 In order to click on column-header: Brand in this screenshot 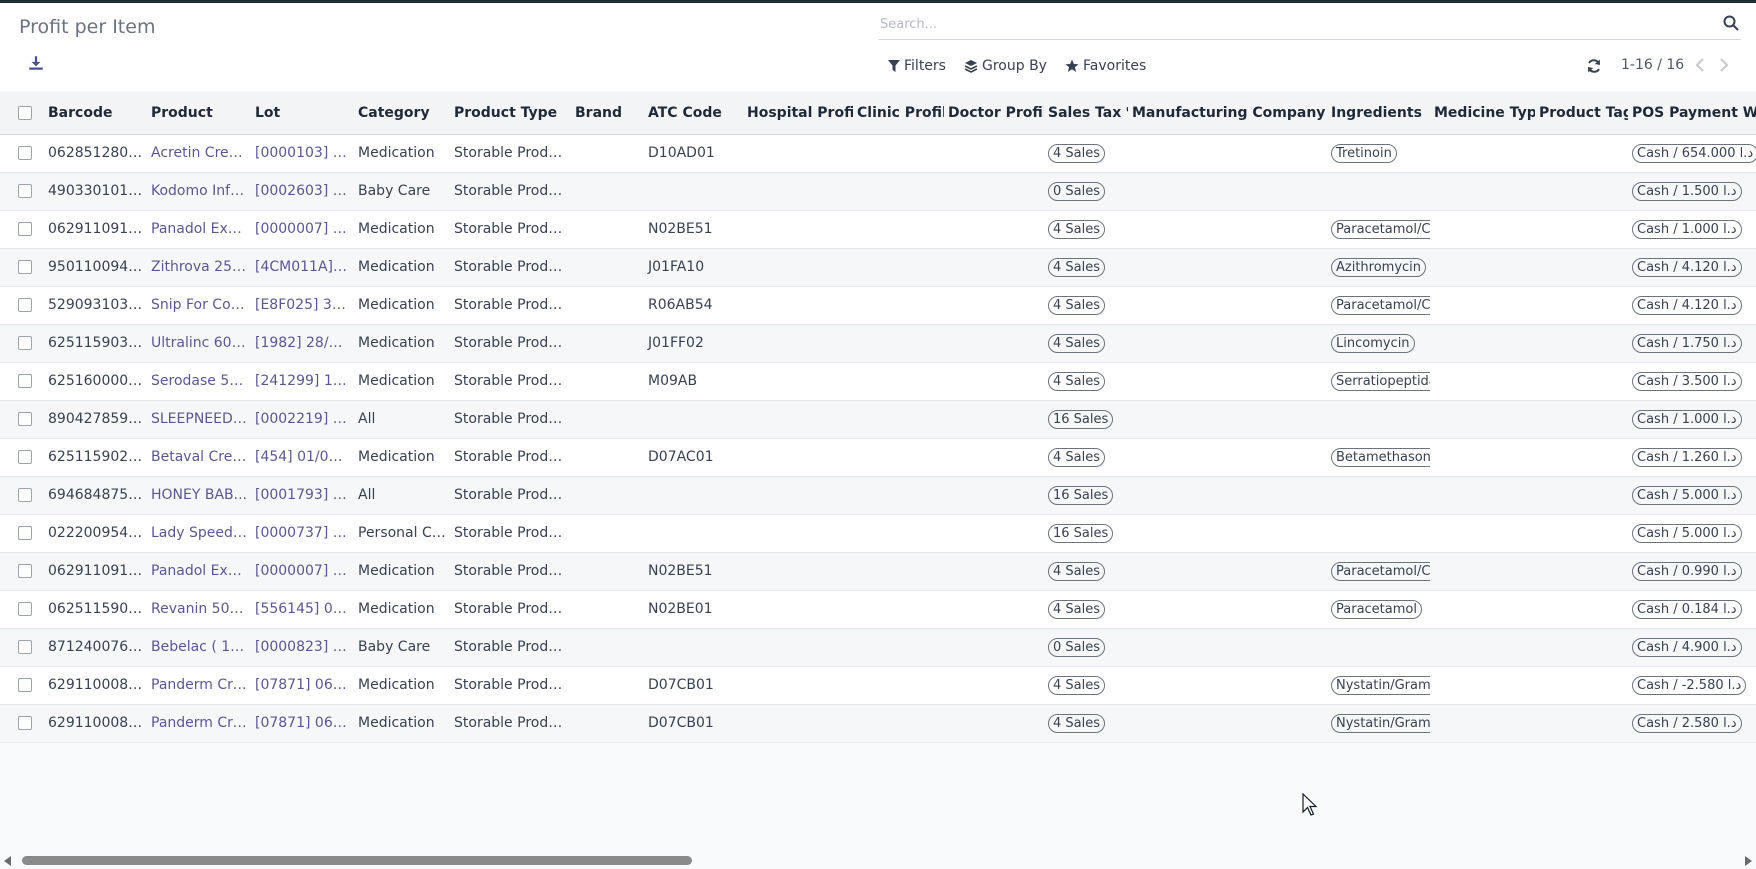, I will do `click(607, 113)`.